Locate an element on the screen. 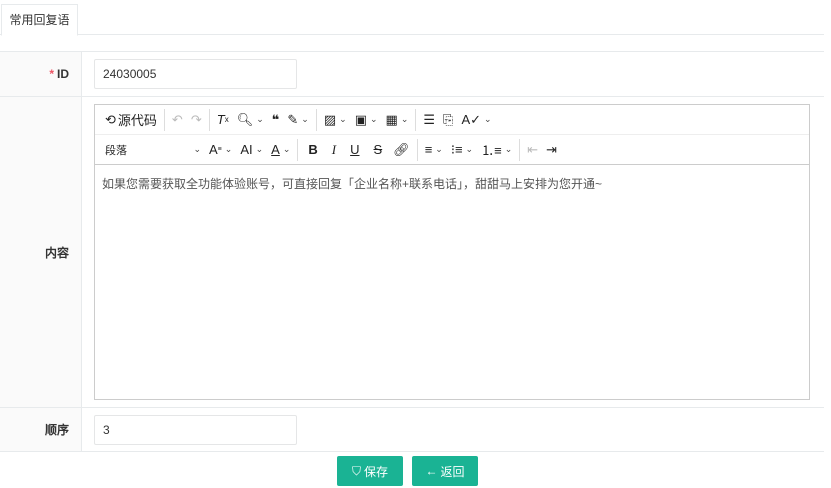 This screenshot has height=488, width=831. order-label: 顺序 is located at coordinates (41, 429).